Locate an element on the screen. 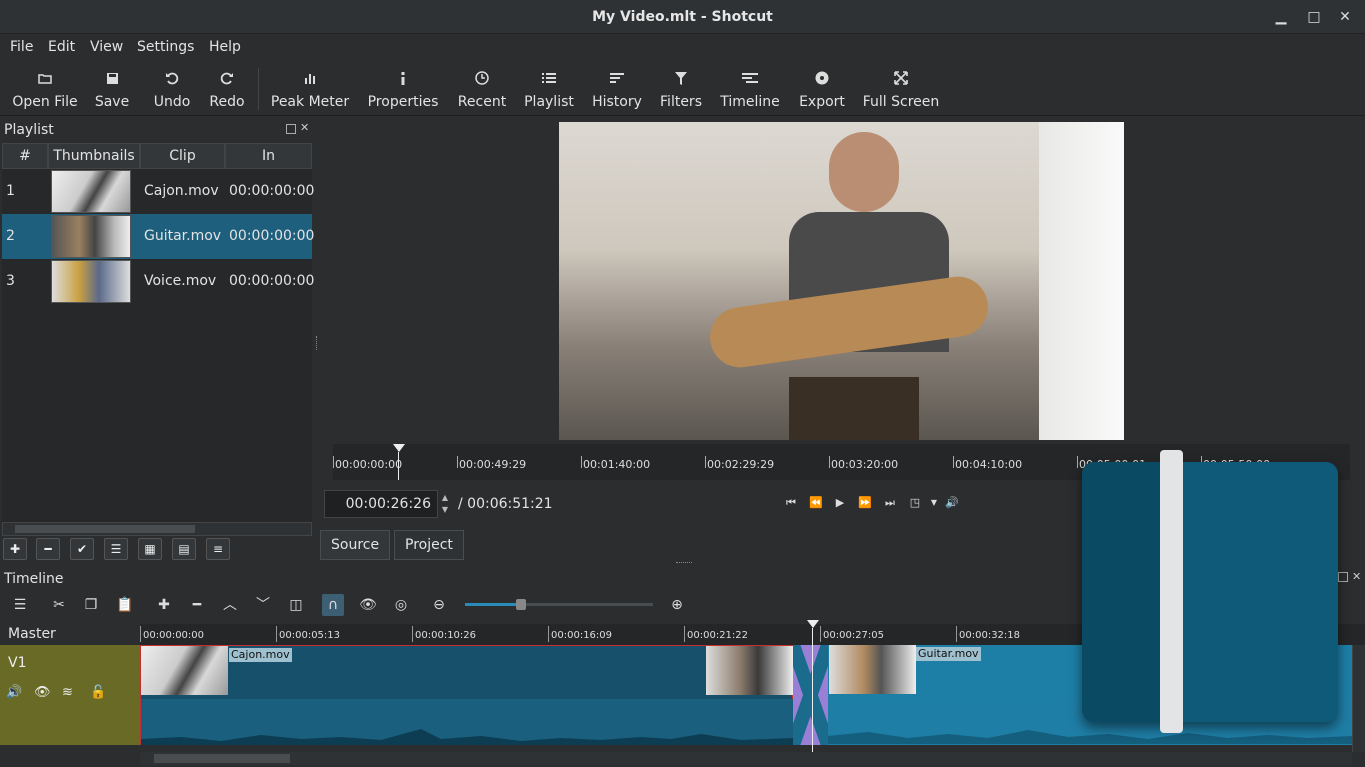 Image resolution: width=1365 pixels, height=767 pixels. playlist-scrollbar is located at coordinates (157, 529).